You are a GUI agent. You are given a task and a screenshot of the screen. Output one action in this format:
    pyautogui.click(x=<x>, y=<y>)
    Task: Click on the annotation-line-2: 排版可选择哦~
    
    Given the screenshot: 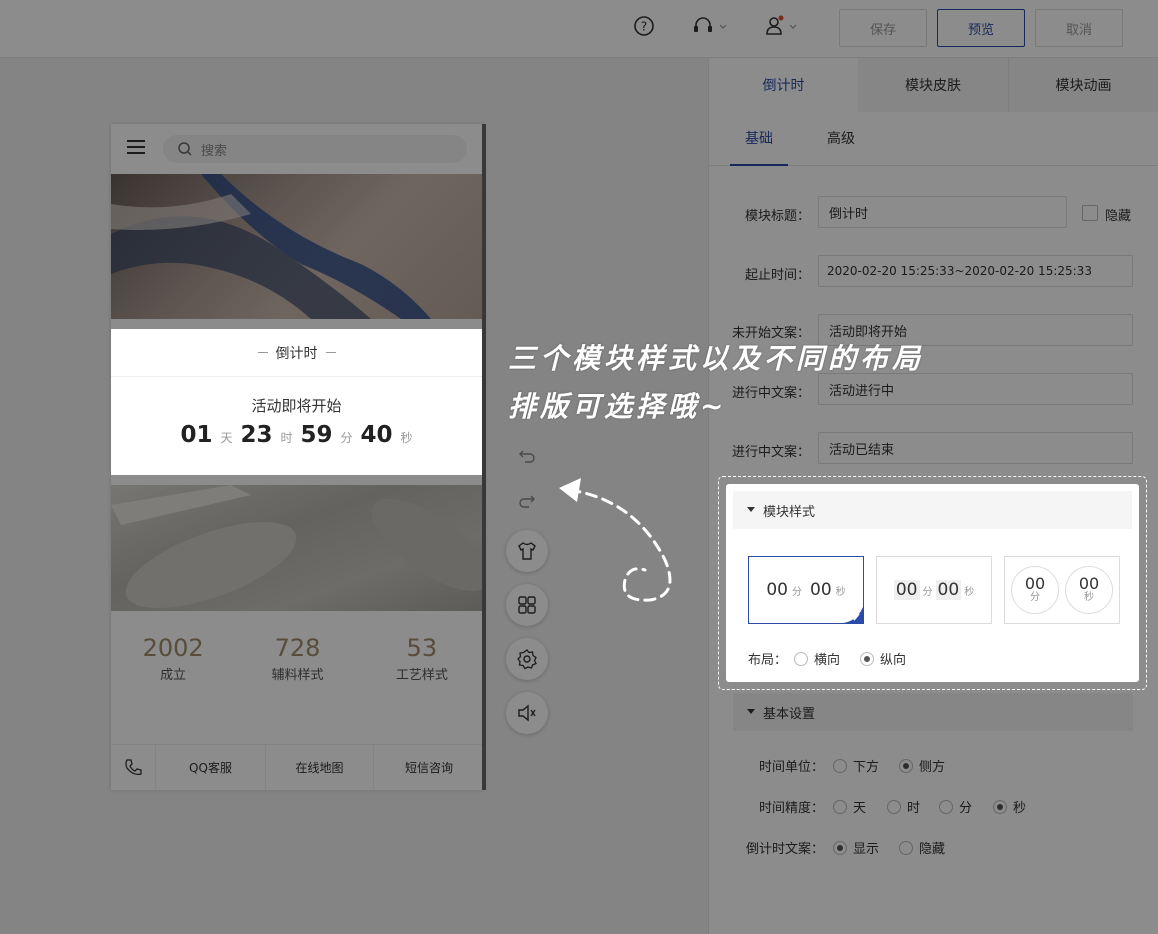 What is the action you would take?
    pyautogui.click(x=618, y=406)
    